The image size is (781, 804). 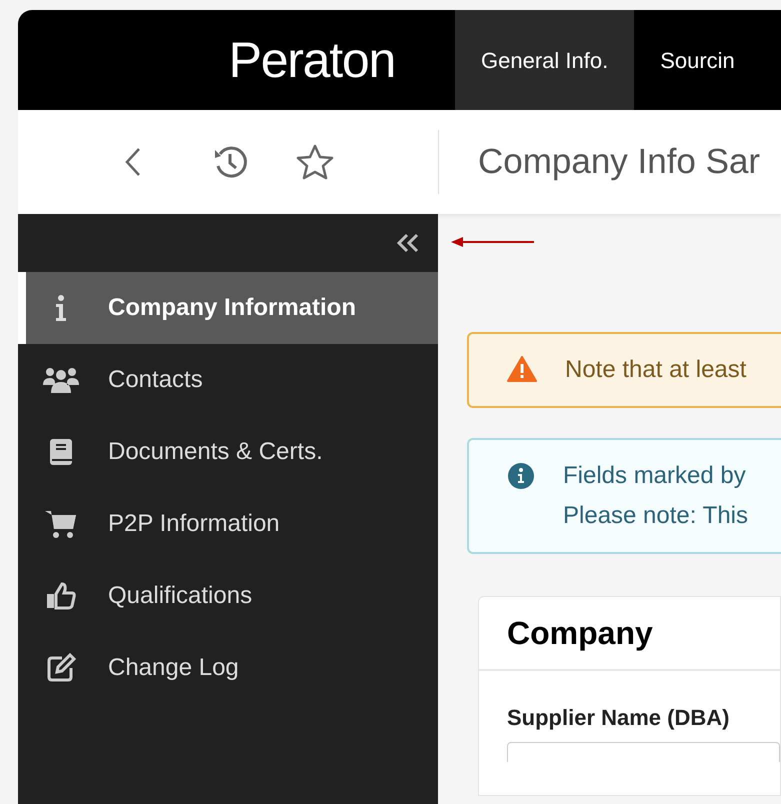 What do you see at coordinates (655, 370) in the screenshot?
I see `alert-text: Note that at least` at bounding box center [655, 370].